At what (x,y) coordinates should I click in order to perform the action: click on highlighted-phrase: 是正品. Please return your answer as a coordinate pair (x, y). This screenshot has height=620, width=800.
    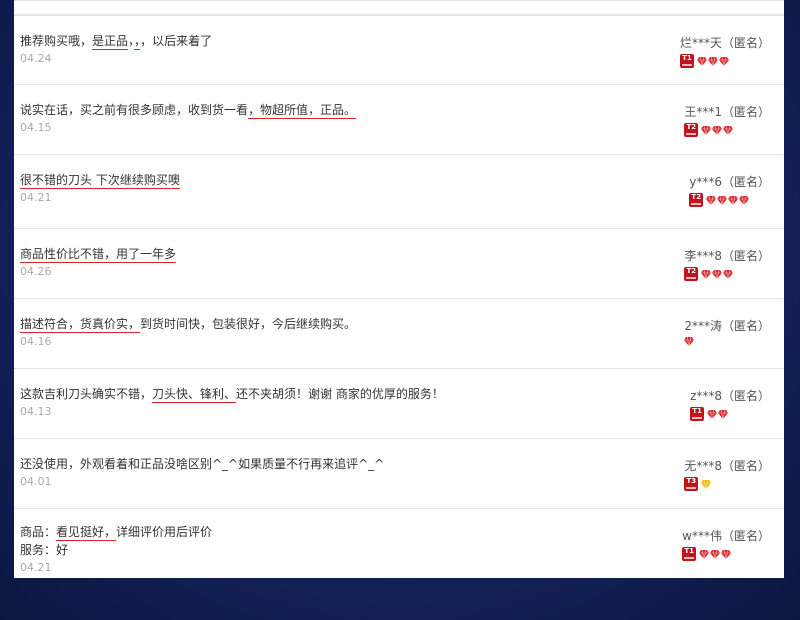
    Looking at the image, I should click on (110, 42).